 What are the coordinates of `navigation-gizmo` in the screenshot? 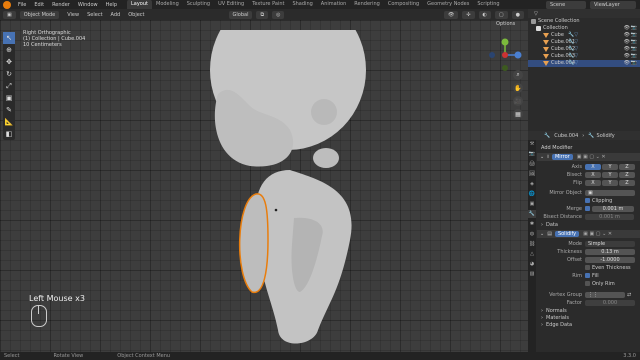 It's located at (505, 55).